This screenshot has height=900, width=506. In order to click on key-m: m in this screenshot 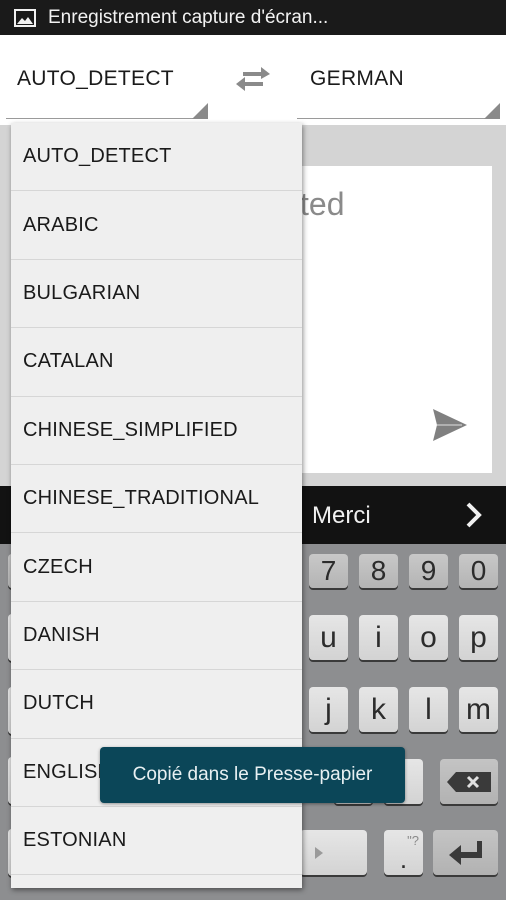, I will do `click(478, 709)`.